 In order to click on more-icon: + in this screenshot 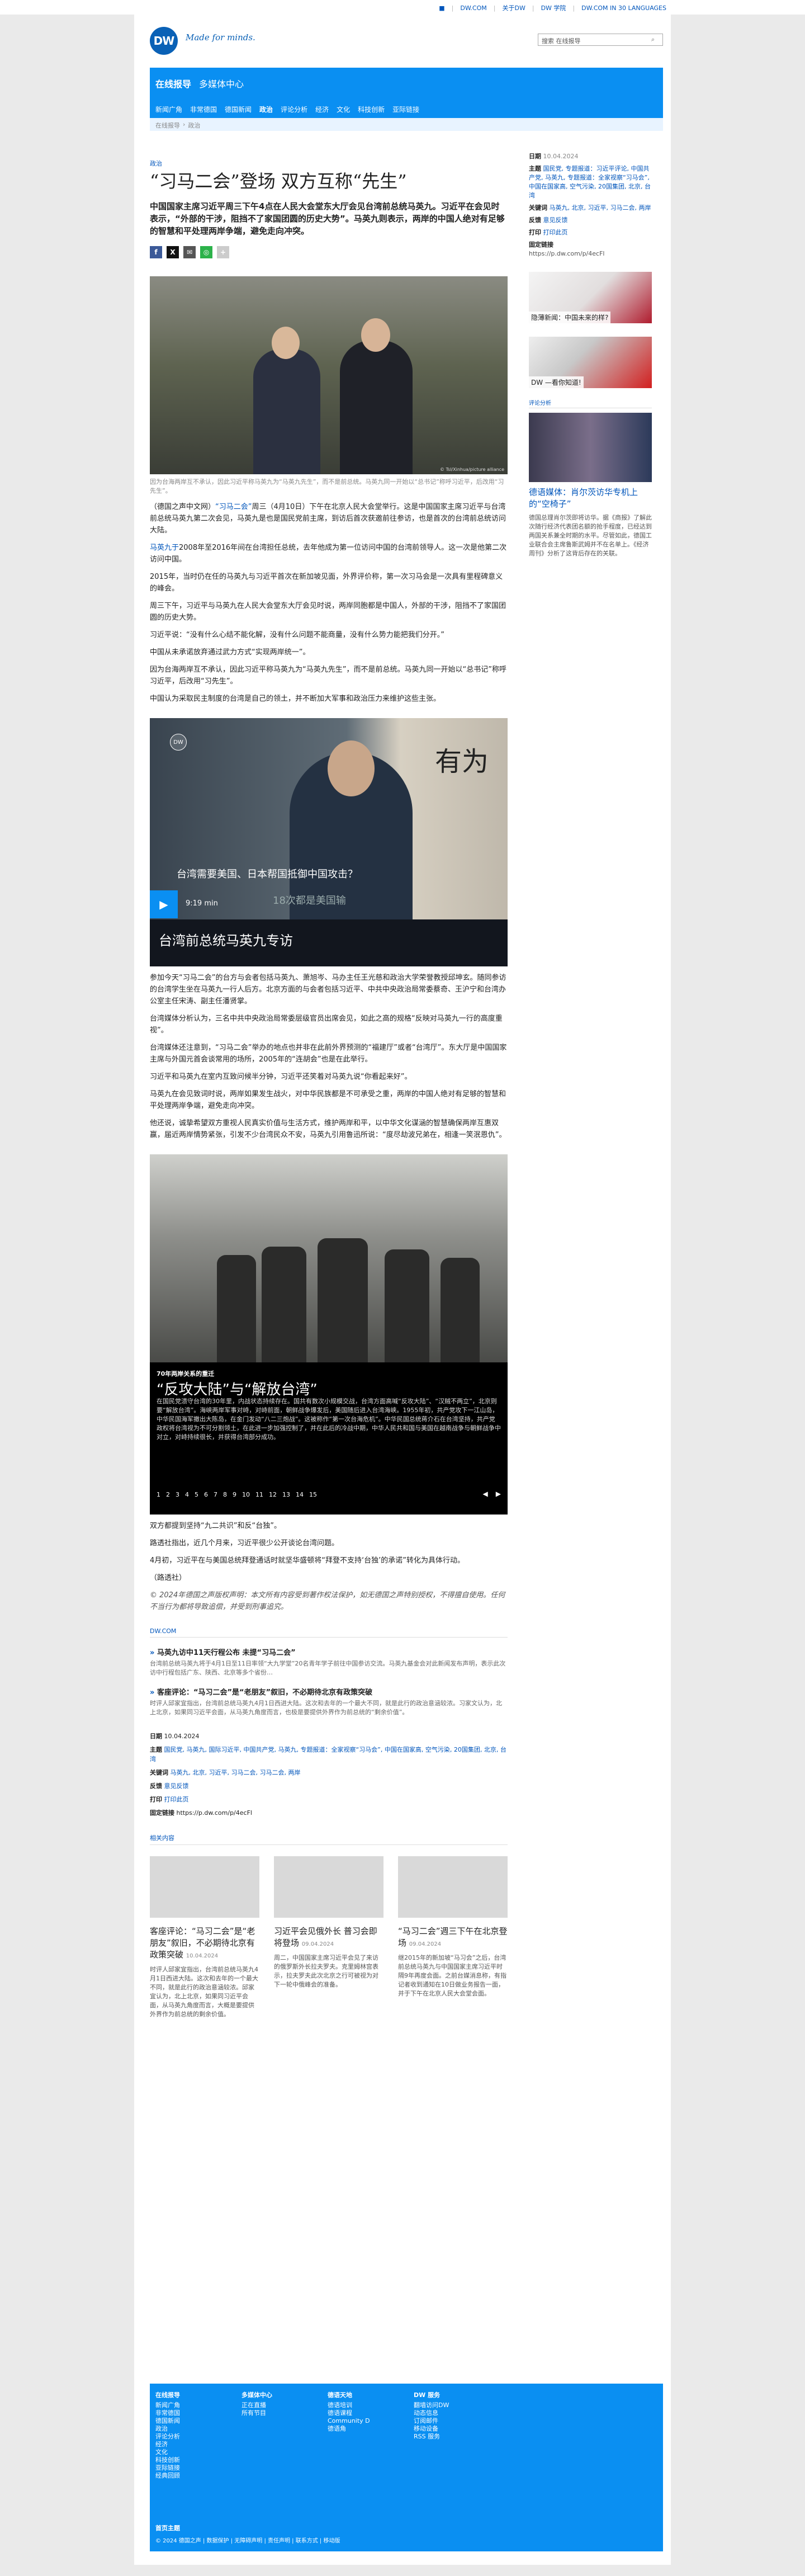, I will do `click(223, 252)`.